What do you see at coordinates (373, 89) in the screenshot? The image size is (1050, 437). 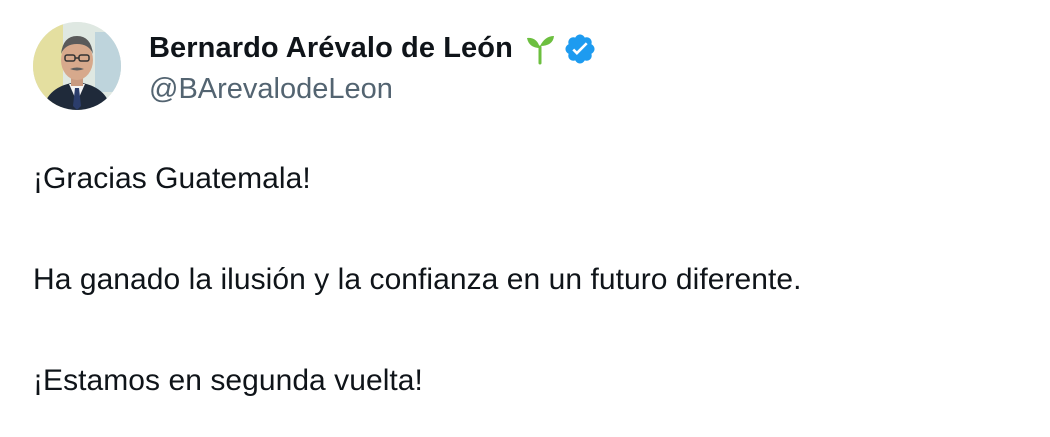 I see `author-handle: @BArevalodeLeon` at bounding box center [373, 89].